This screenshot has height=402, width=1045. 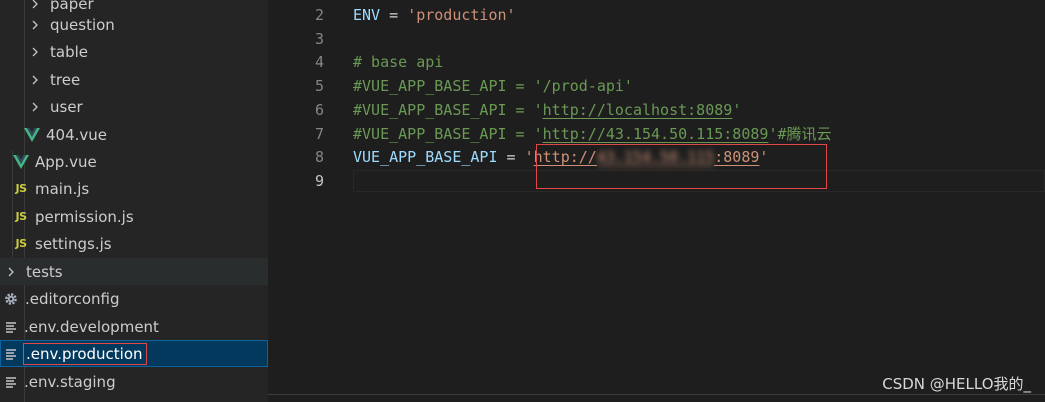 What do you see at coordinates (319, 62) in the screenshot?
I see `line-number: 4` at bounding box center [319, 62].